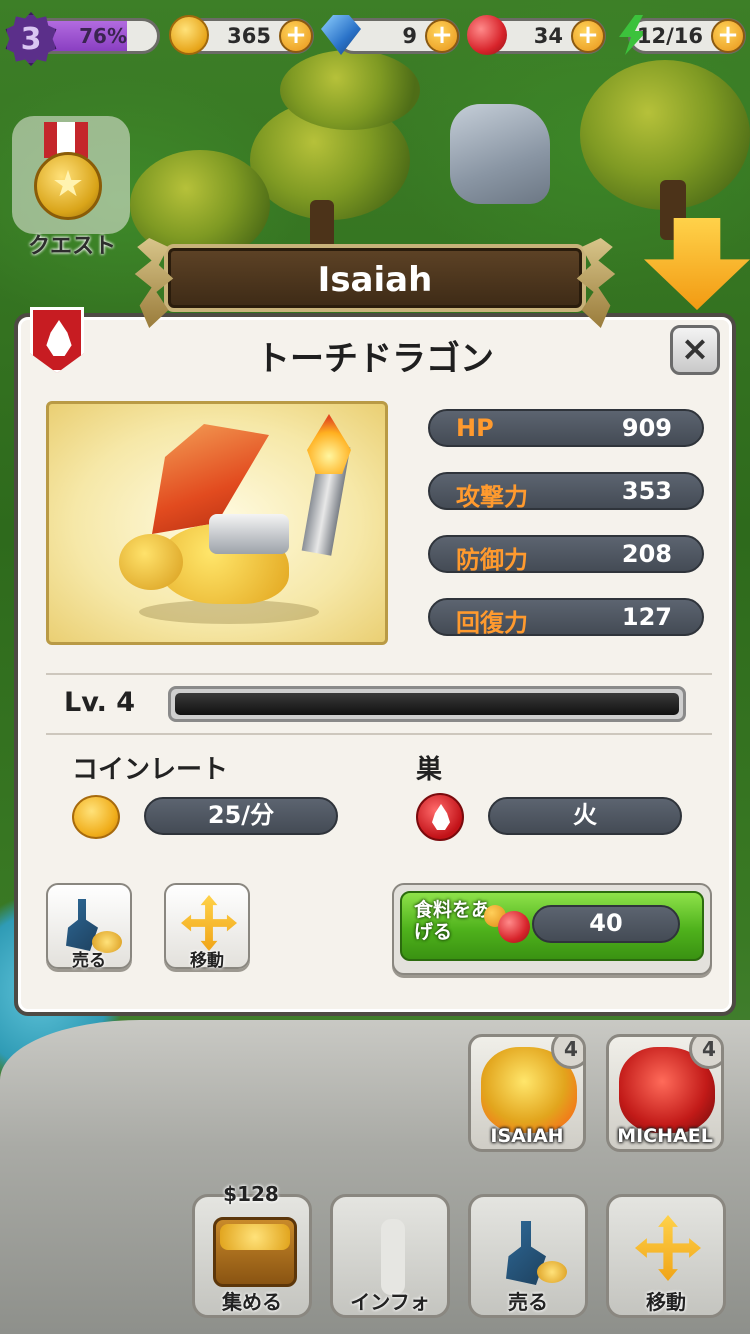 The image size is (750, 1334). What do you see at coordinates (241, 816) in the screenshot?
I see `coin-rate-value: 25/分` at bounding box center [241, 816].